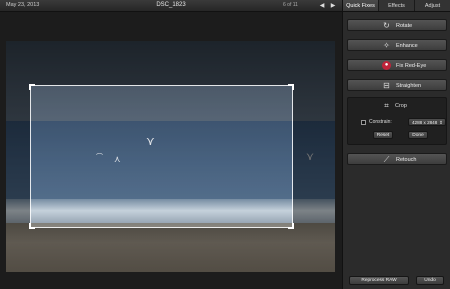 This screenshot has width=450, height=289. What do you see at coordinates (441, 122) in the screenshot?
I see `chevron-updown-icon: ⇕` at bounding box center [441, 122].